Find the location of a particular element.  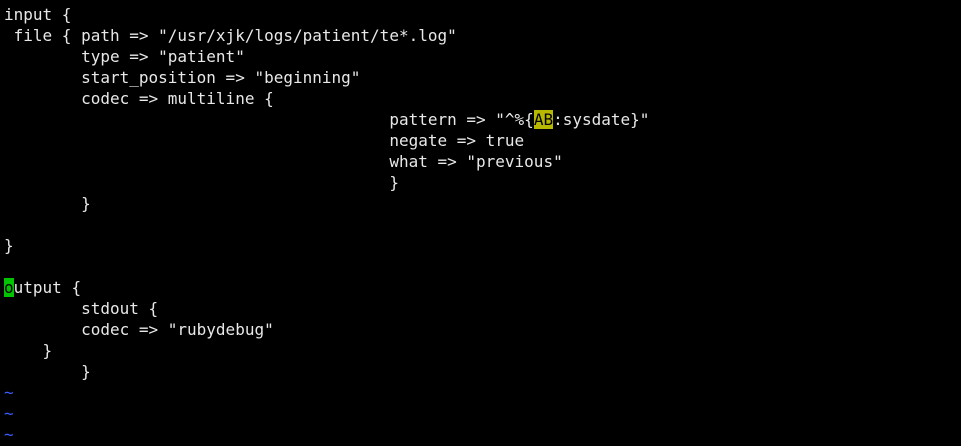

code-line-1: input { is located at coordinates (38, 14).